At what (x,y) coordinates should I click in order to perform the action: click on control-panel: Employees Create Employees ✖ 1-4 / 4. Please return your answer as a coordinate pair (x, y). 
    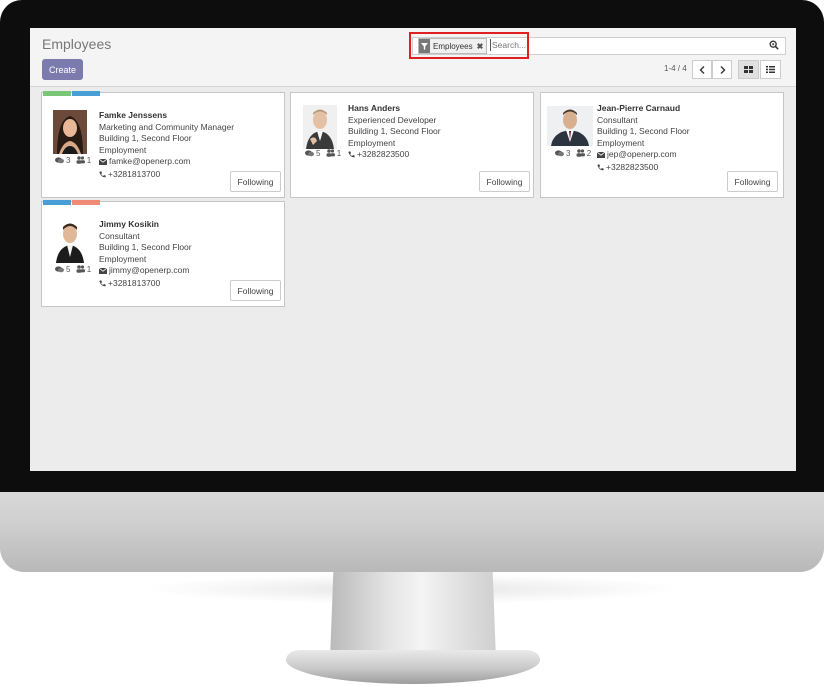
    Looking at the image, I should click on (413, 57).